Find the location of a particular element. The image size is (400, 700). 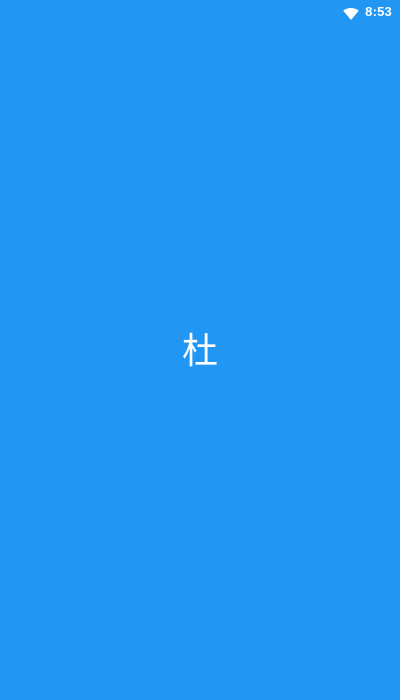

splash-logo-character: 杜 is located at coordinates (199, 351).